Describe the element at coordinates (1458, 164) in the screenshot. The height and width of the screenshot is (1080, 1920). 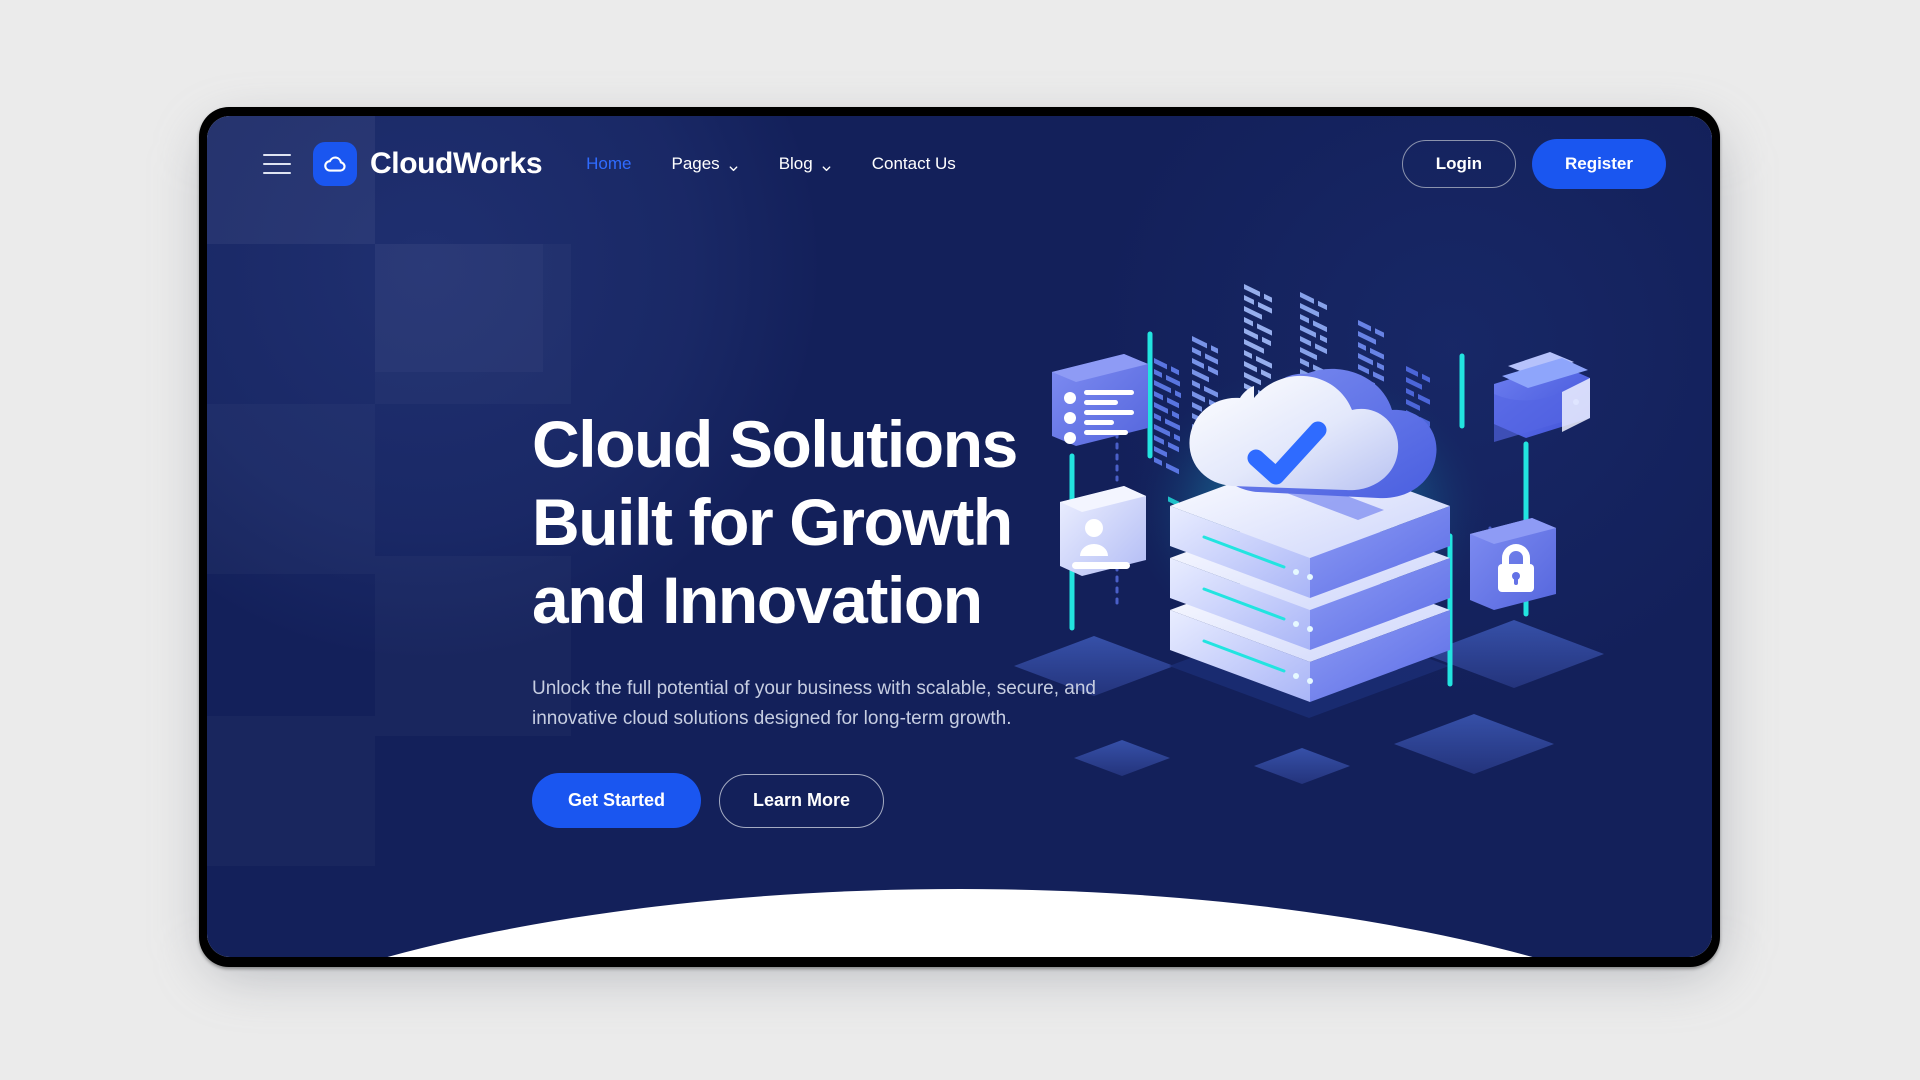
I see `login-button: Login` at that location.